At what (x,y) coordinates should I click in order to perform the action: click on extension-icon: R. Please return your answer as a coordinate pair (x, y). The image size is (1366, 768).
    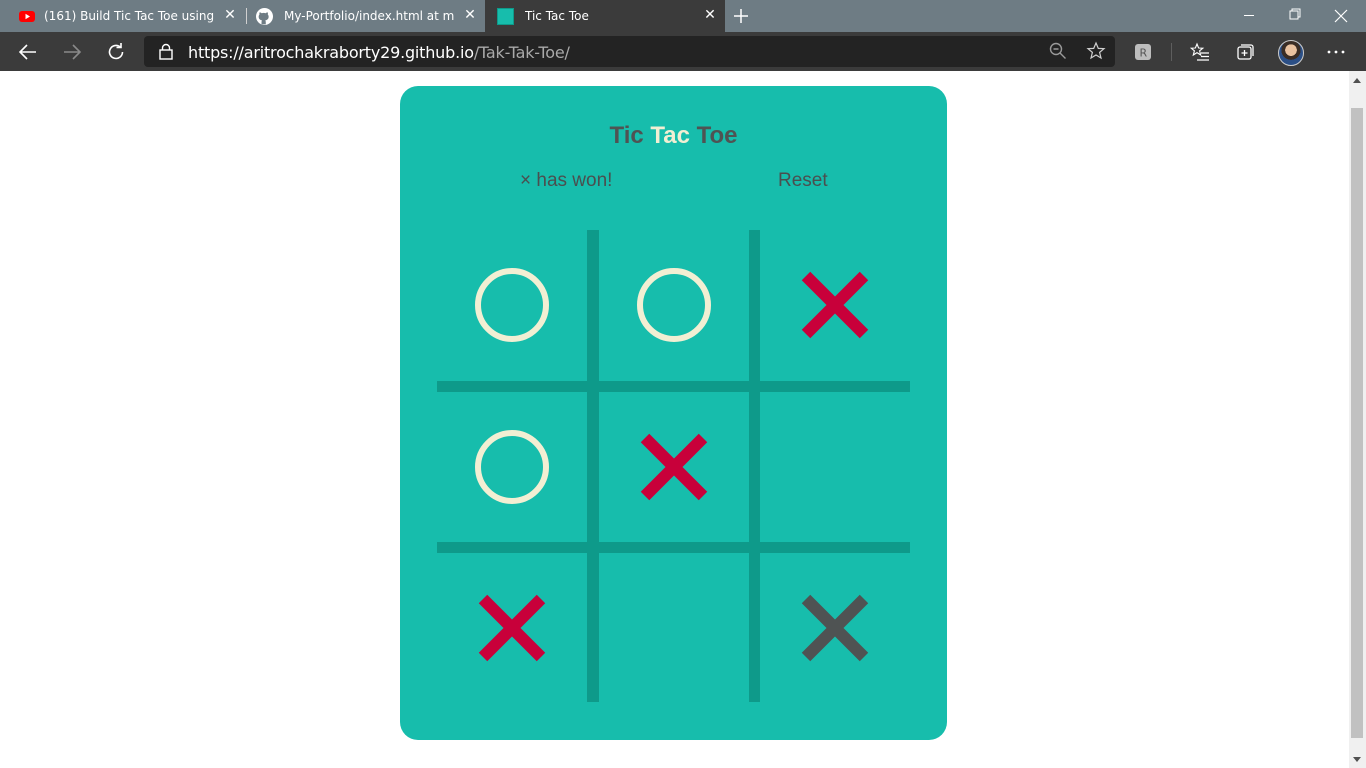
    Looking at the image, I should click on (1143, 52).